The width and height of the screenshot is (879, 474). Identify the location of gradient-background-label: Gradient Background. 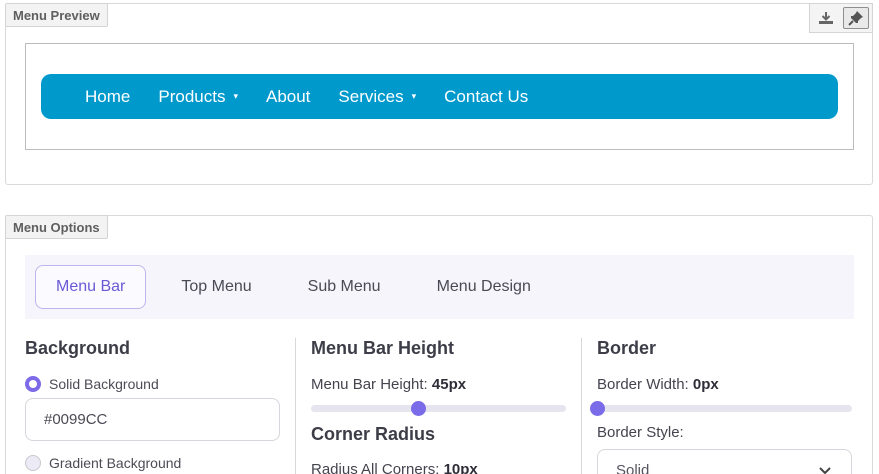
(115, 463).